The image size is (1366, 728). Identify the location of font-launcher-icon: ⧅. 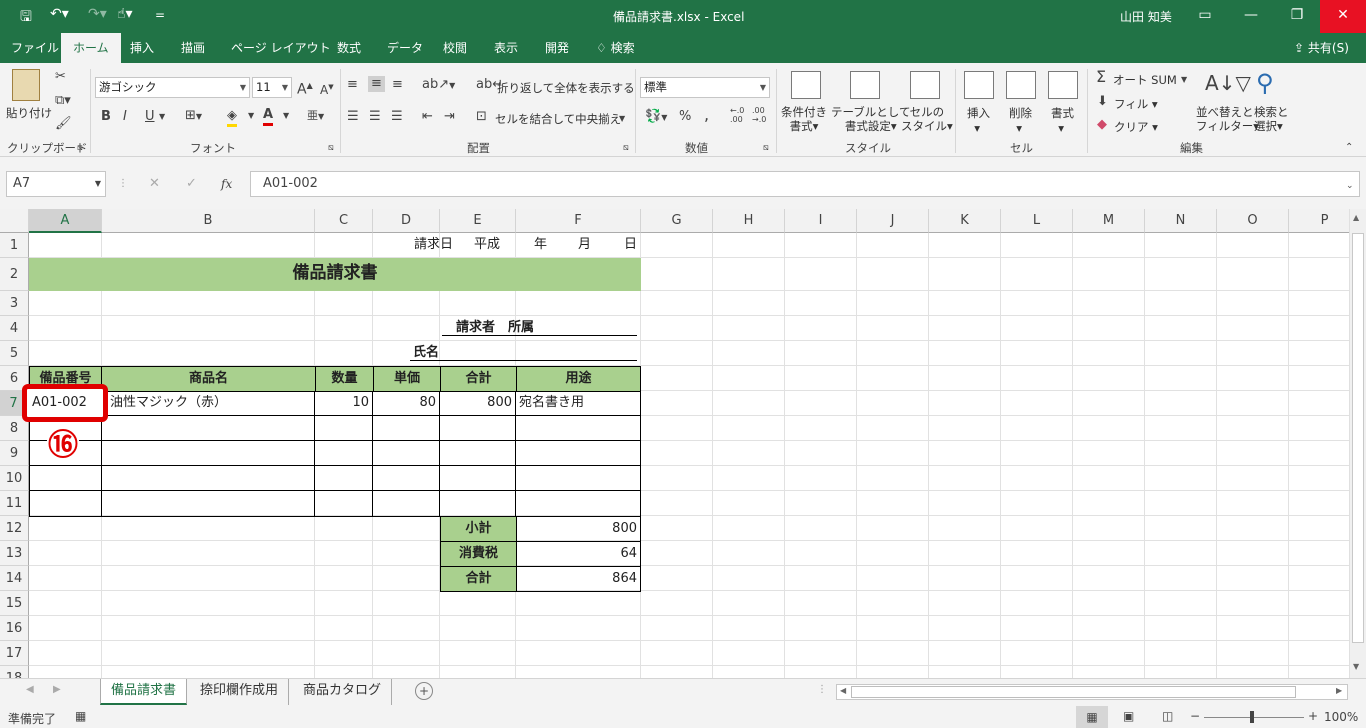
(331, 148).